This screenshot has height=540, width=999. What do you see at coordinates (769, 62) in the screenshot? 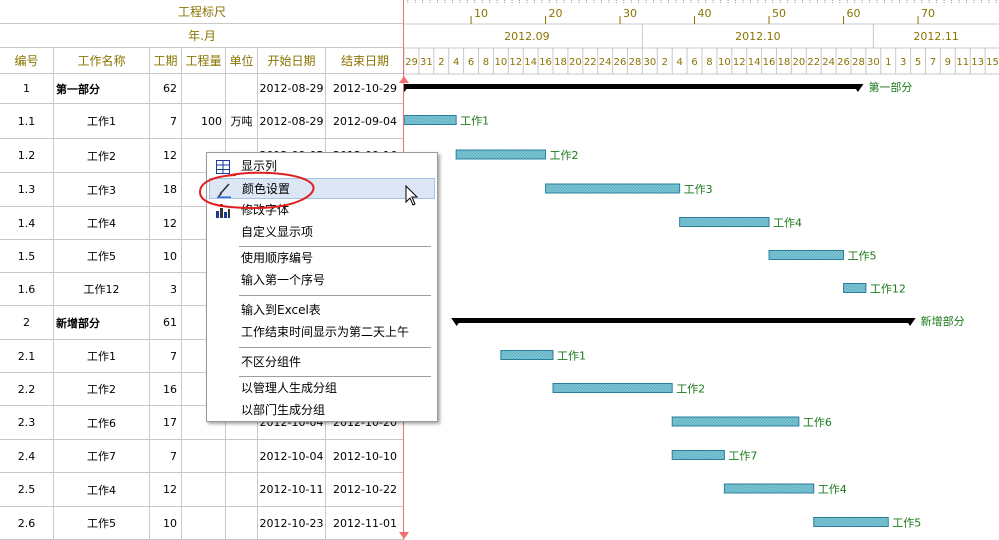
I see `day-label: 16` at bounding box center [769, 62].